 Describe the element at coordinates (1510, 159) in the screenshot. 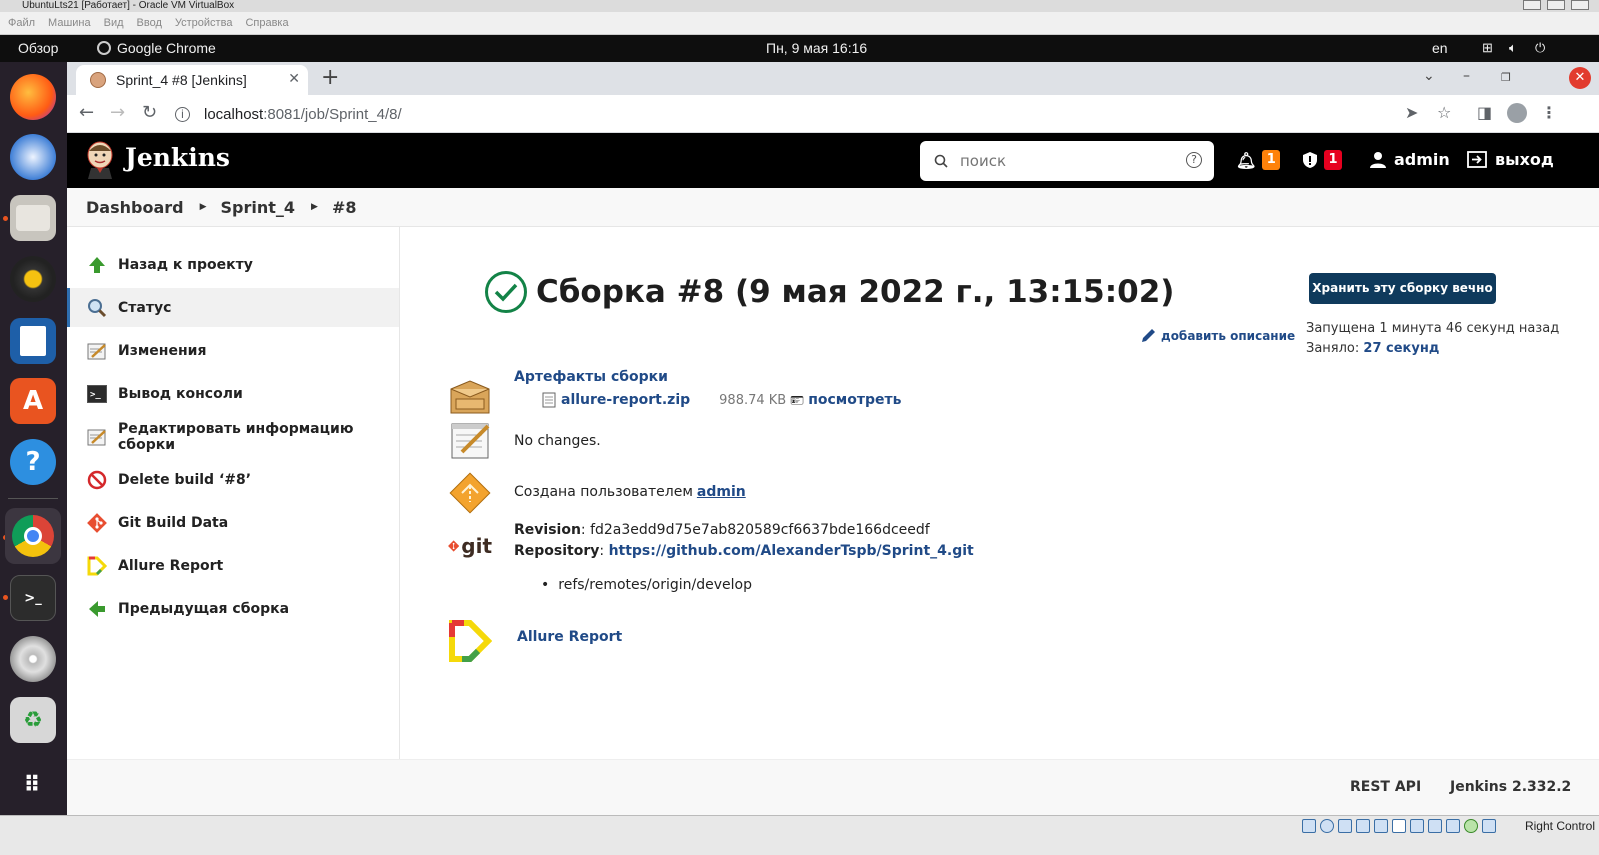

I see `logout-button: выход` at that location.